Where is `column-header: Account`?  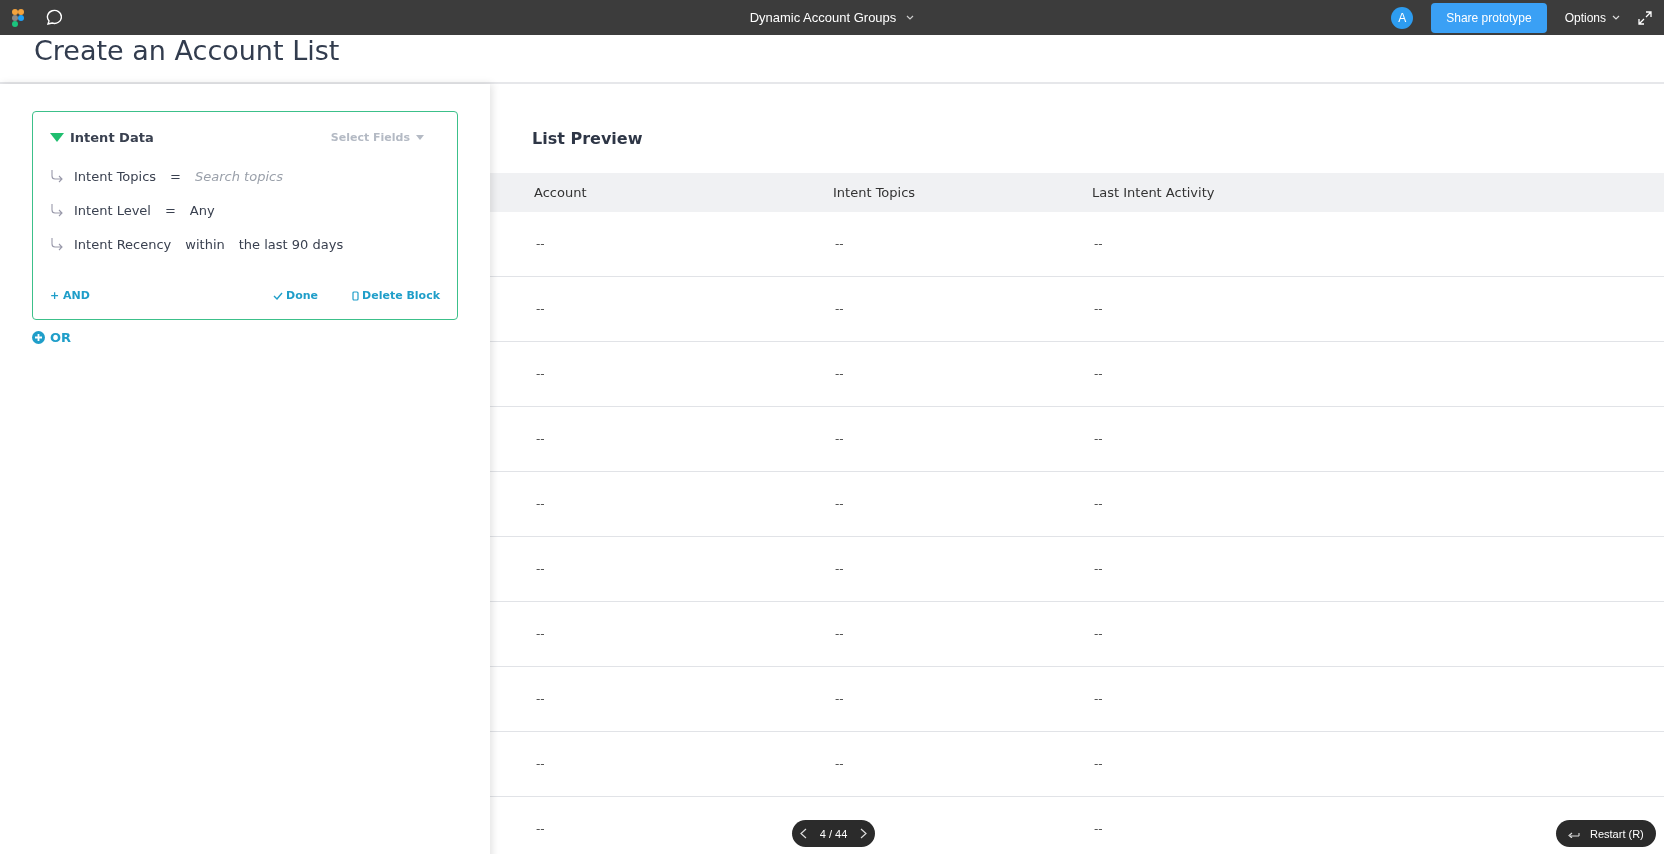
column-header: Account is located at coordinates (561, 192).